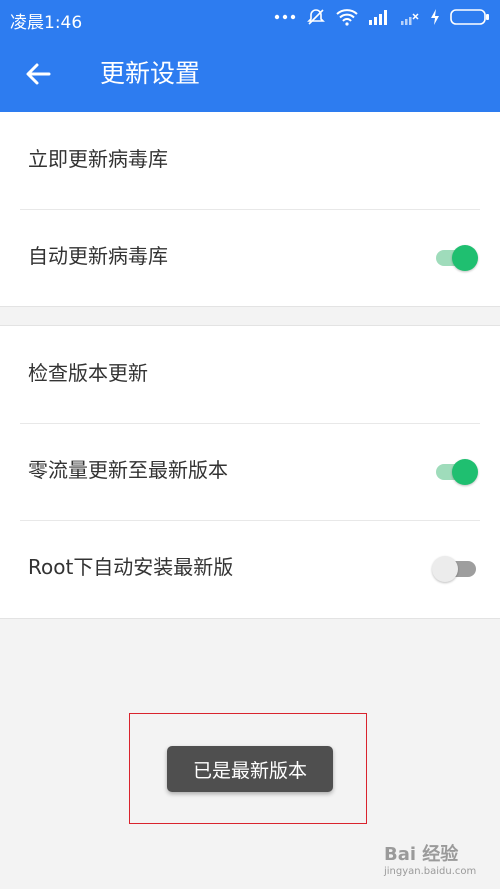 The image size is (500, 889). Describe the element at coordinates (410, 19) in the screenshot. I see `signal-x-icon` at that location.